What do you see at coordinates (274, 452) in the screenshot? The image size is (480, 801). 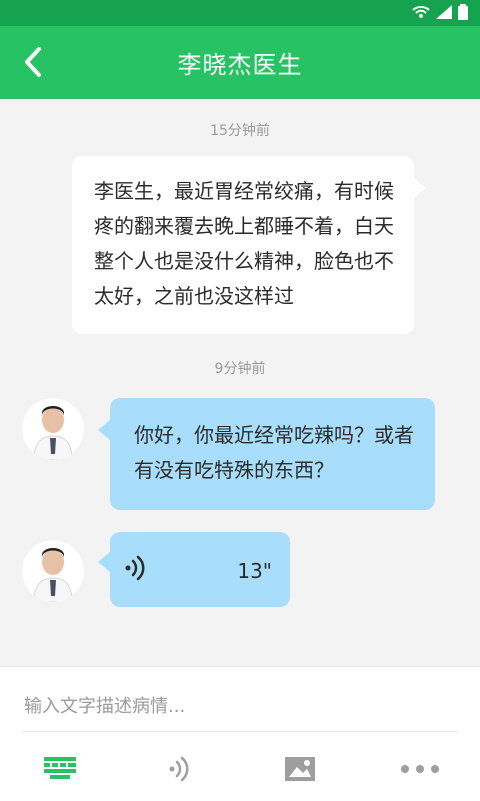 I see `doctor-message-text: 你好，你最近经常吃辣吗？或者有没有吃特殊的东西？` at bounding box center [274, 452].